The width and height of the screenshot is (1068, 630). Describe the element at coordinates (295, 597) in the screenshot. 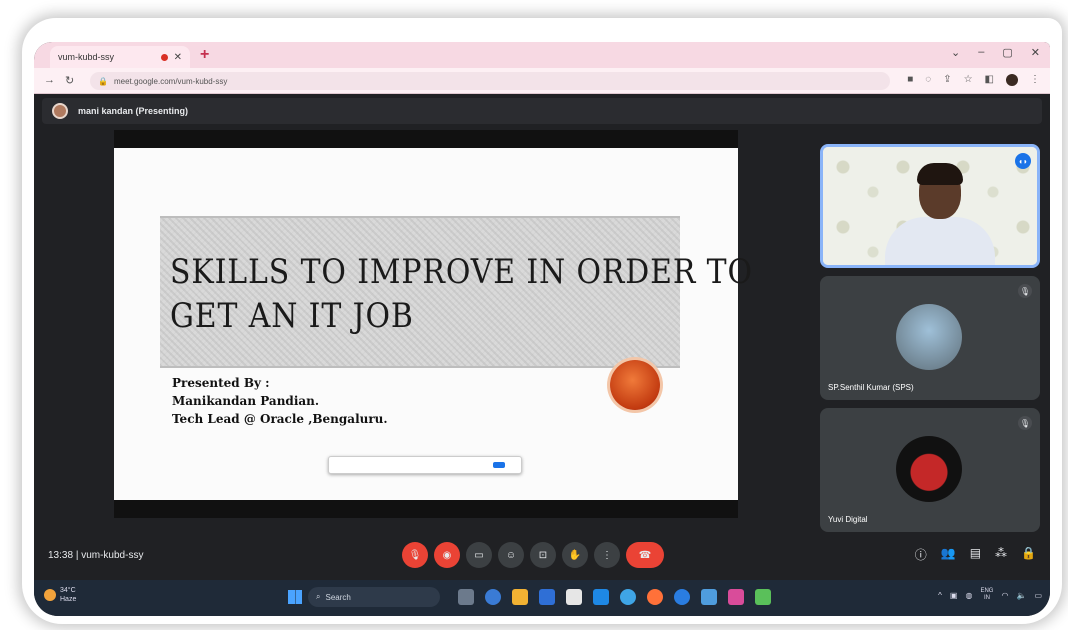

I see `windows-start-icon` at that location.